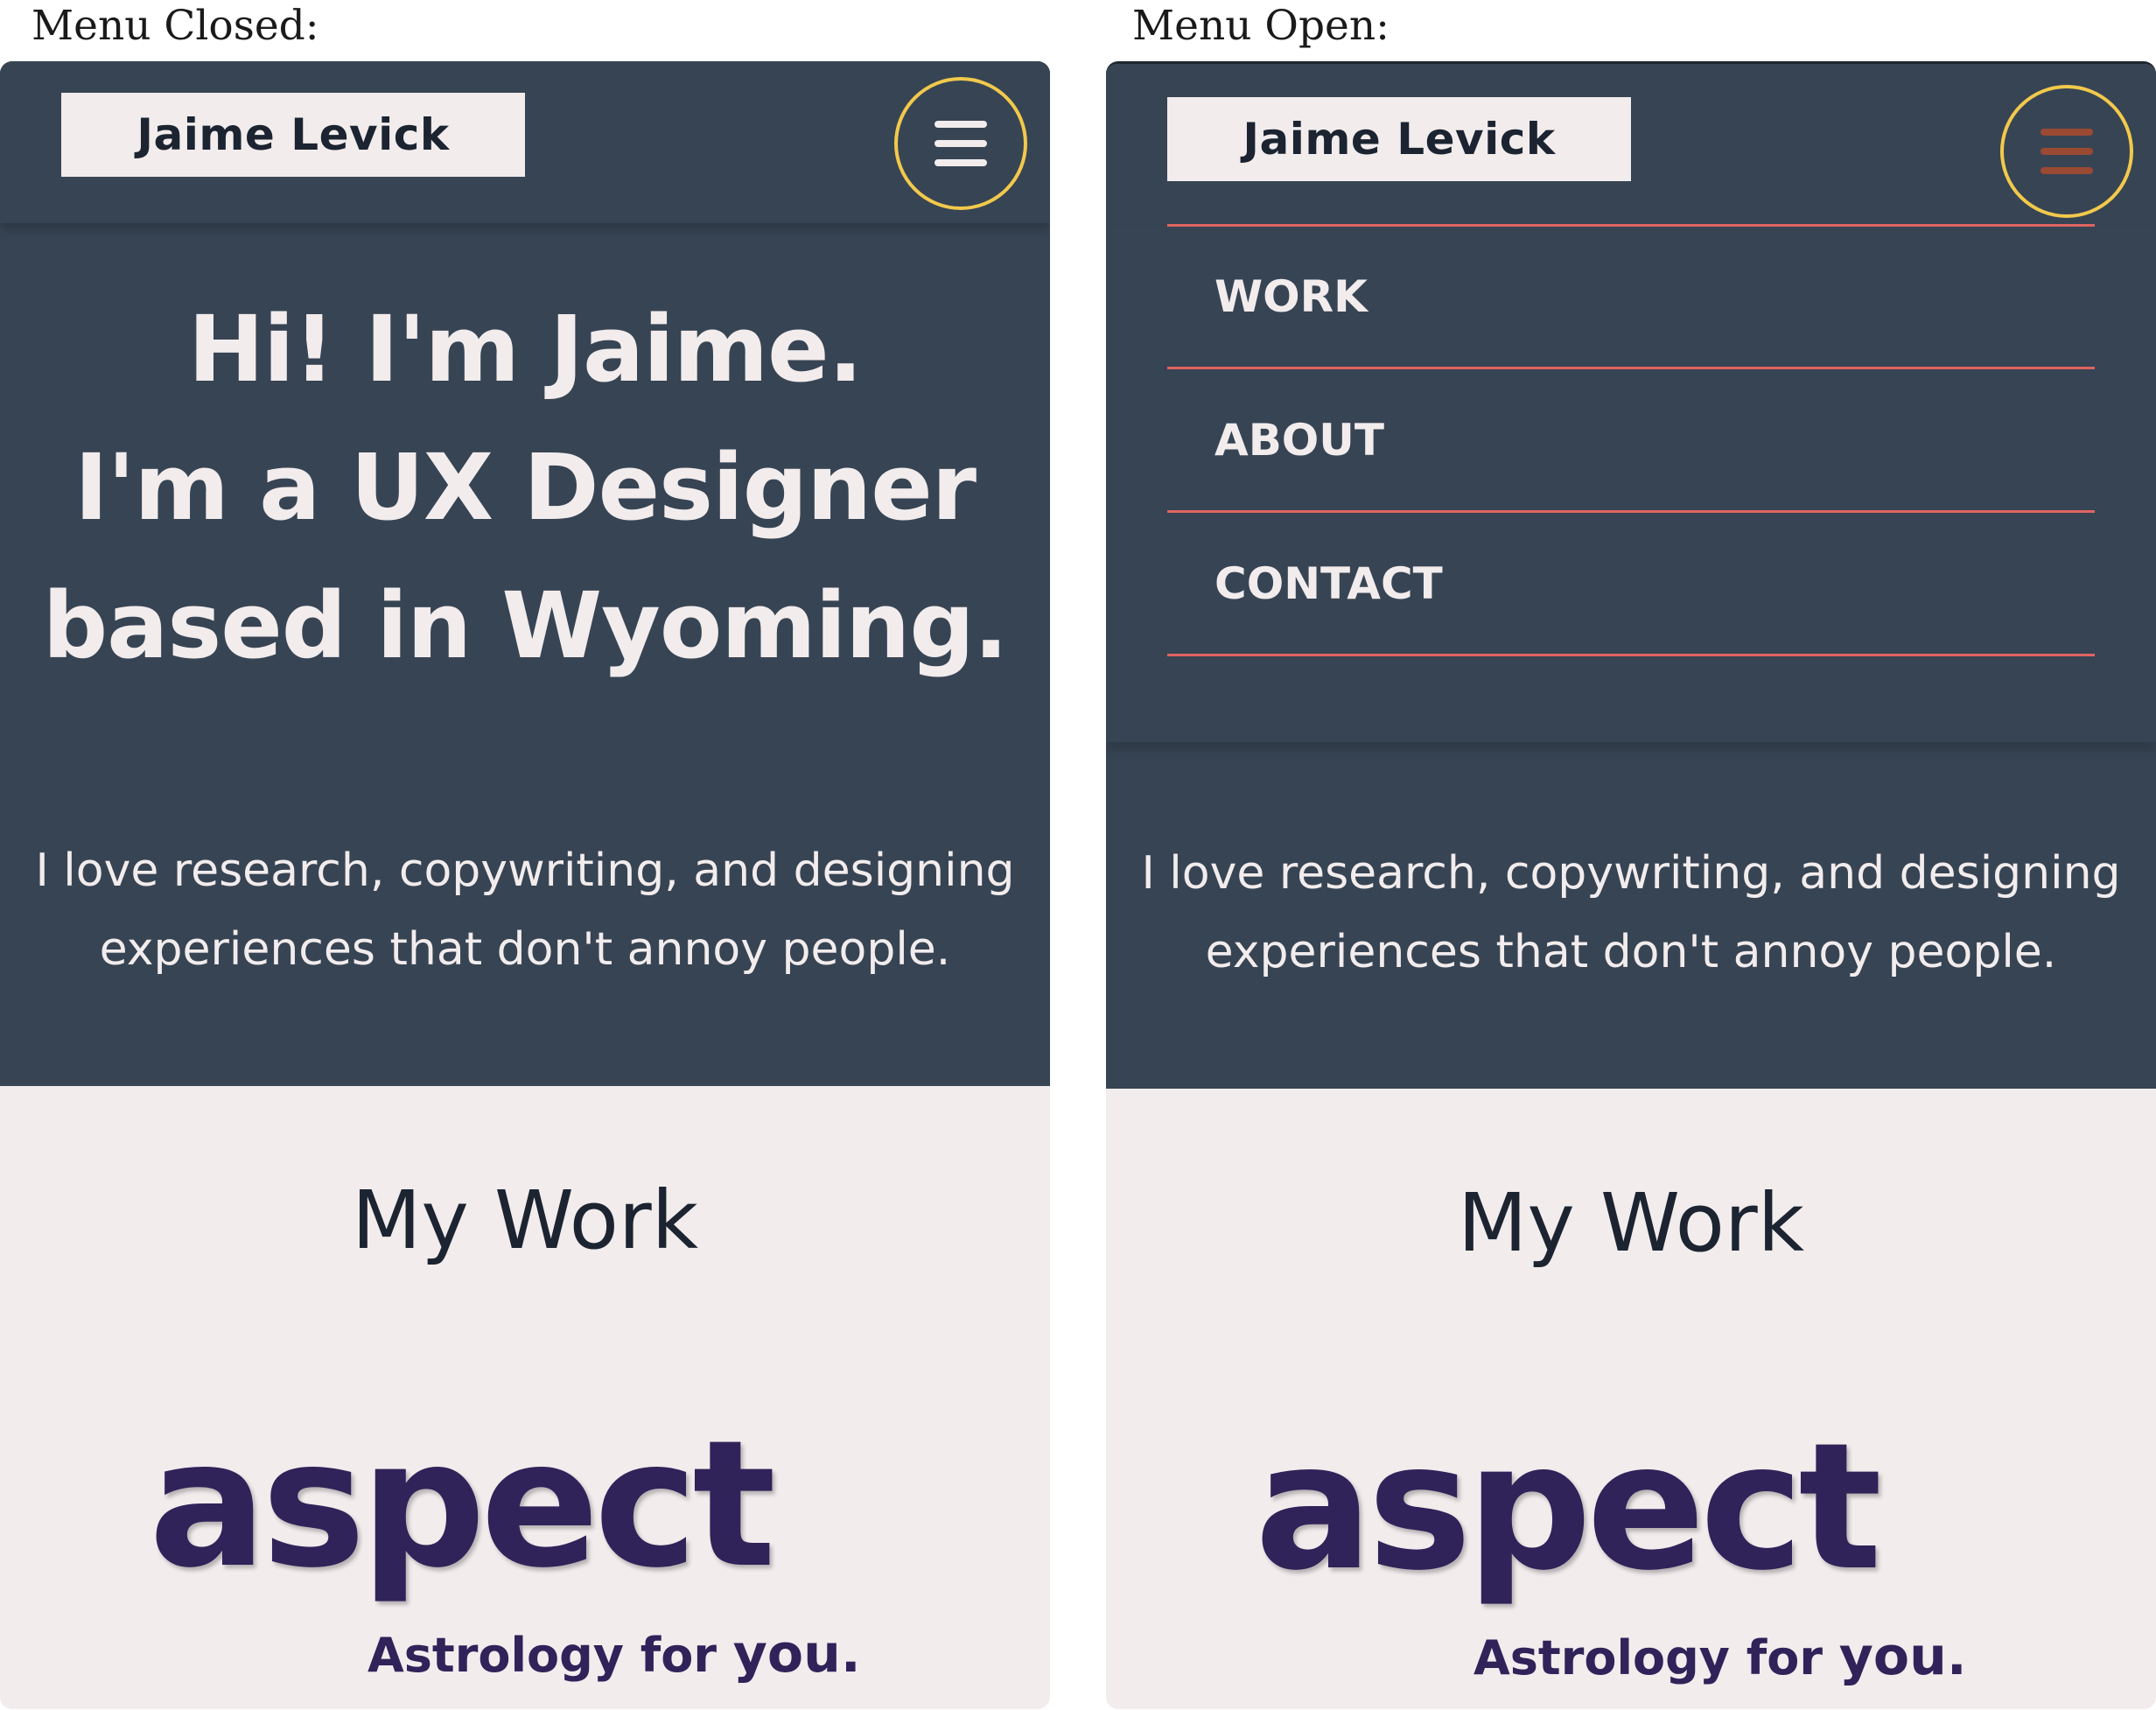 The height and width of the screenshot is (1710, 2156). I want to click on caption-menu-open: Menu Open:, so click(1261, 26).